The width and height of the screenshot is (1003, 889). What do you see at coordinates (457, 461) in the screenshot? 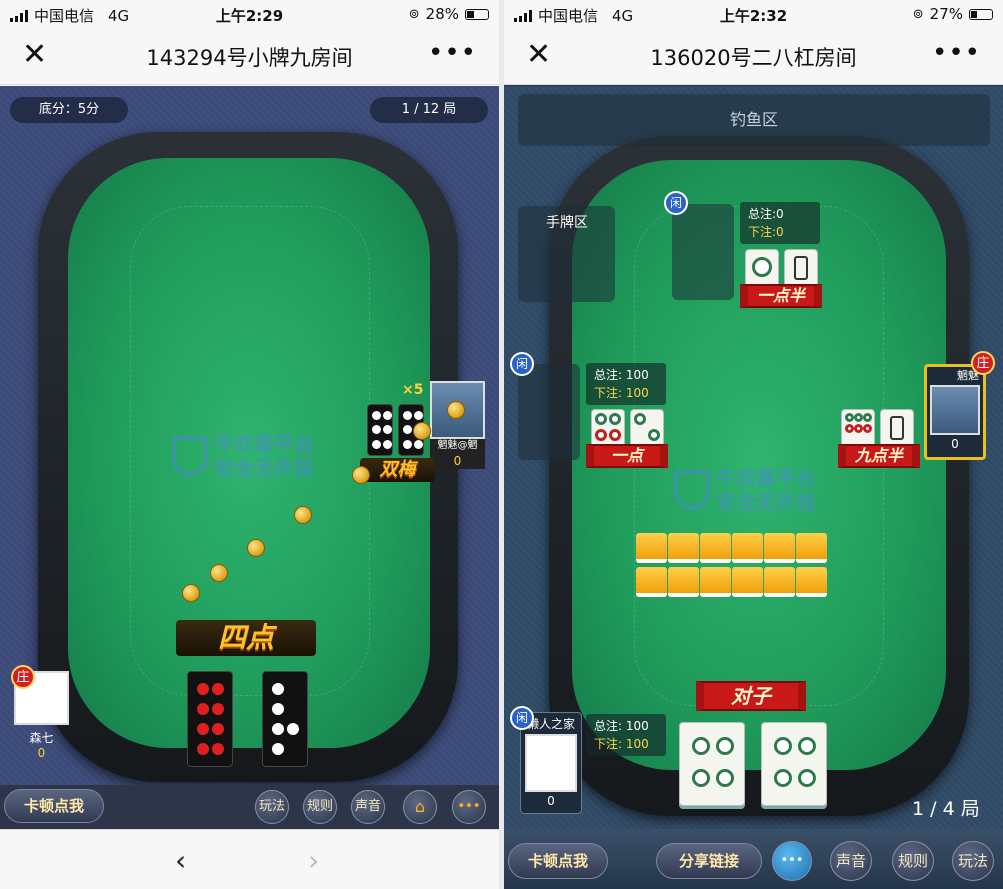
I see `opponent-score: 0` at bounding box center [457, 461].